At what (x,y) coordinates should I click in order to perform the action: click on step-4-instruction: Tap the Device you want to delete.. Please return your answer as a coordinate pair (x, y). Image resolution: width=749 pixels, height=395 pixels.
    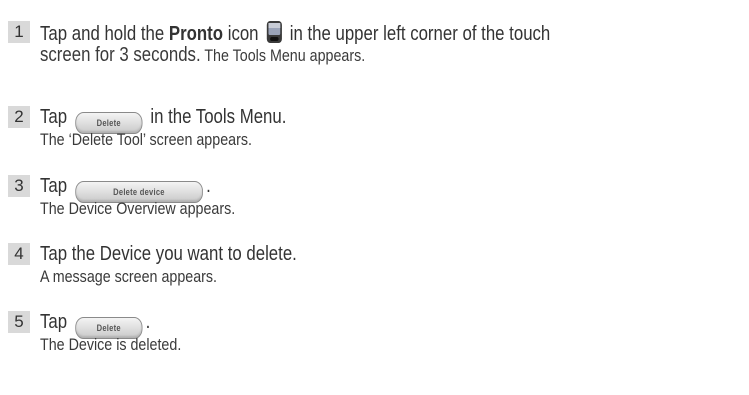
    Looking at the image, I should click on (168, 254).